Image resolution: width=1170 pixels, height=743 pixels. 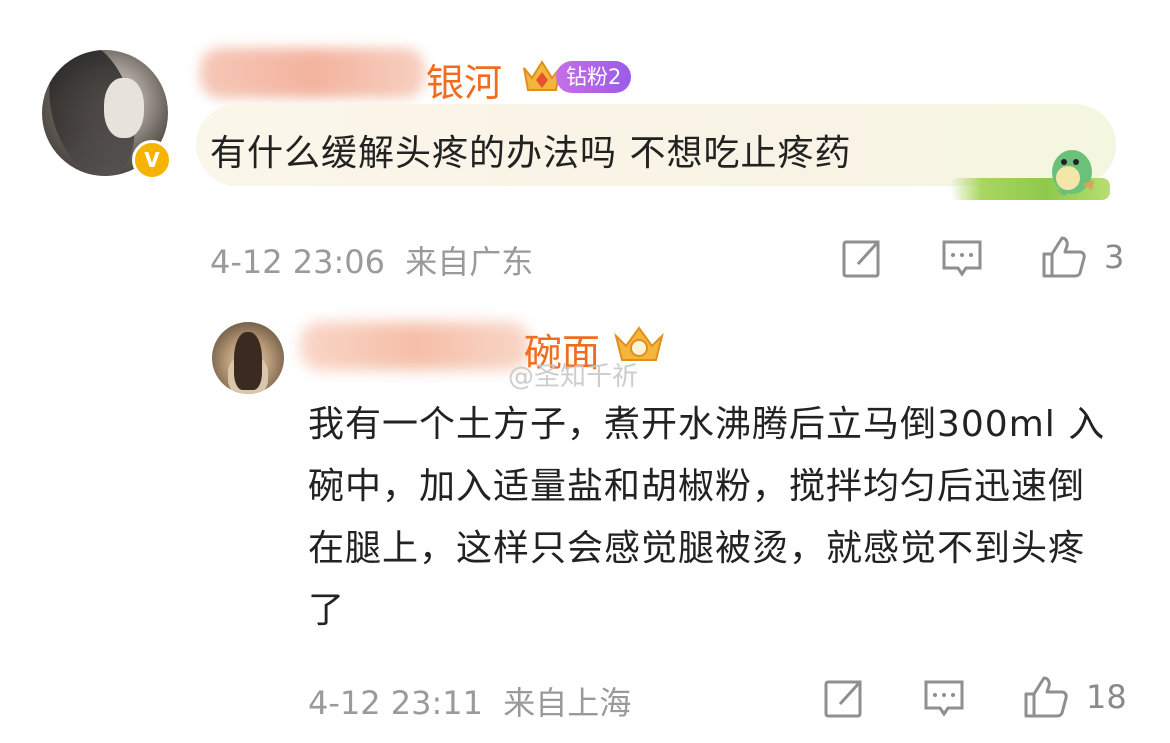 I want to click on watermark: @圣知千祈, so click(x=573, y=377).